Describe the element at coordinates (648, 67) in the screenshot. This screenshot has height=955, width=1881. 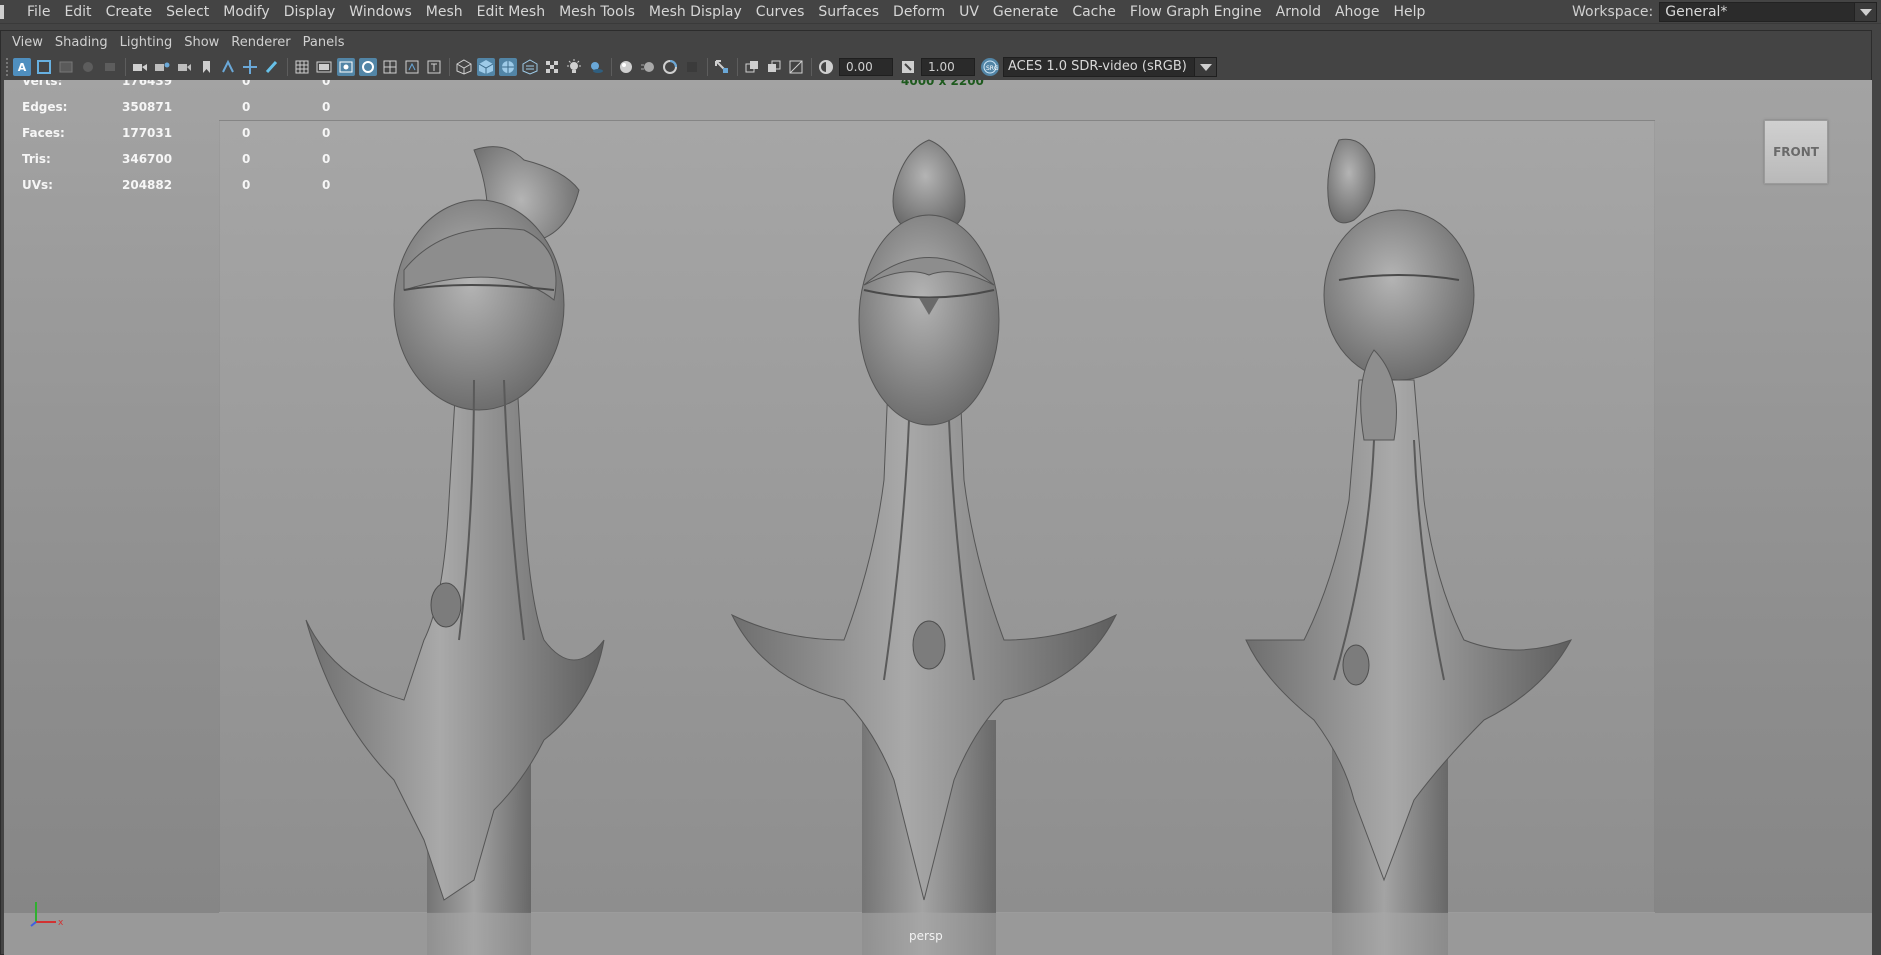
I see `motion-blur-icon` at that location.